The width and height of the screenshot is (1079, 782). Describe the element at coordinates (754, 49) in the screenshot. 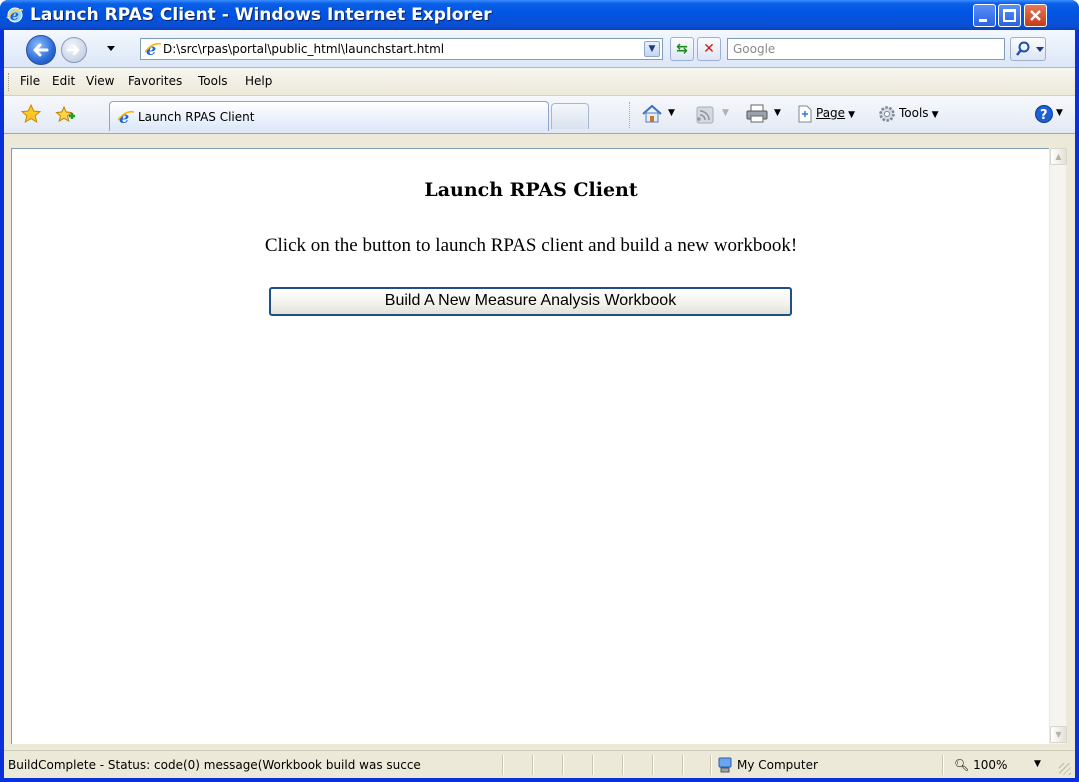

I see `search-placeholder: Google` at that location.